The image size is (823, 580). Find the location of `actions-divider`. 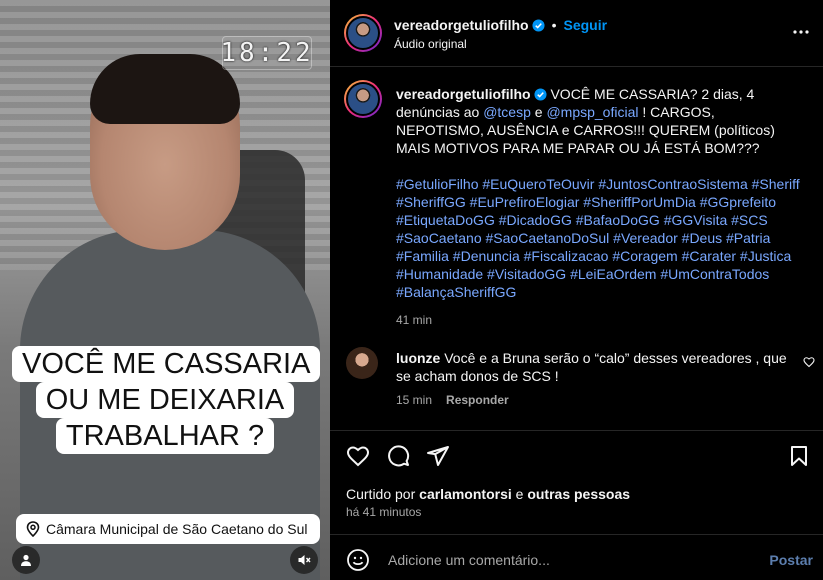

actions-divider is located at coordinates (576, 430).